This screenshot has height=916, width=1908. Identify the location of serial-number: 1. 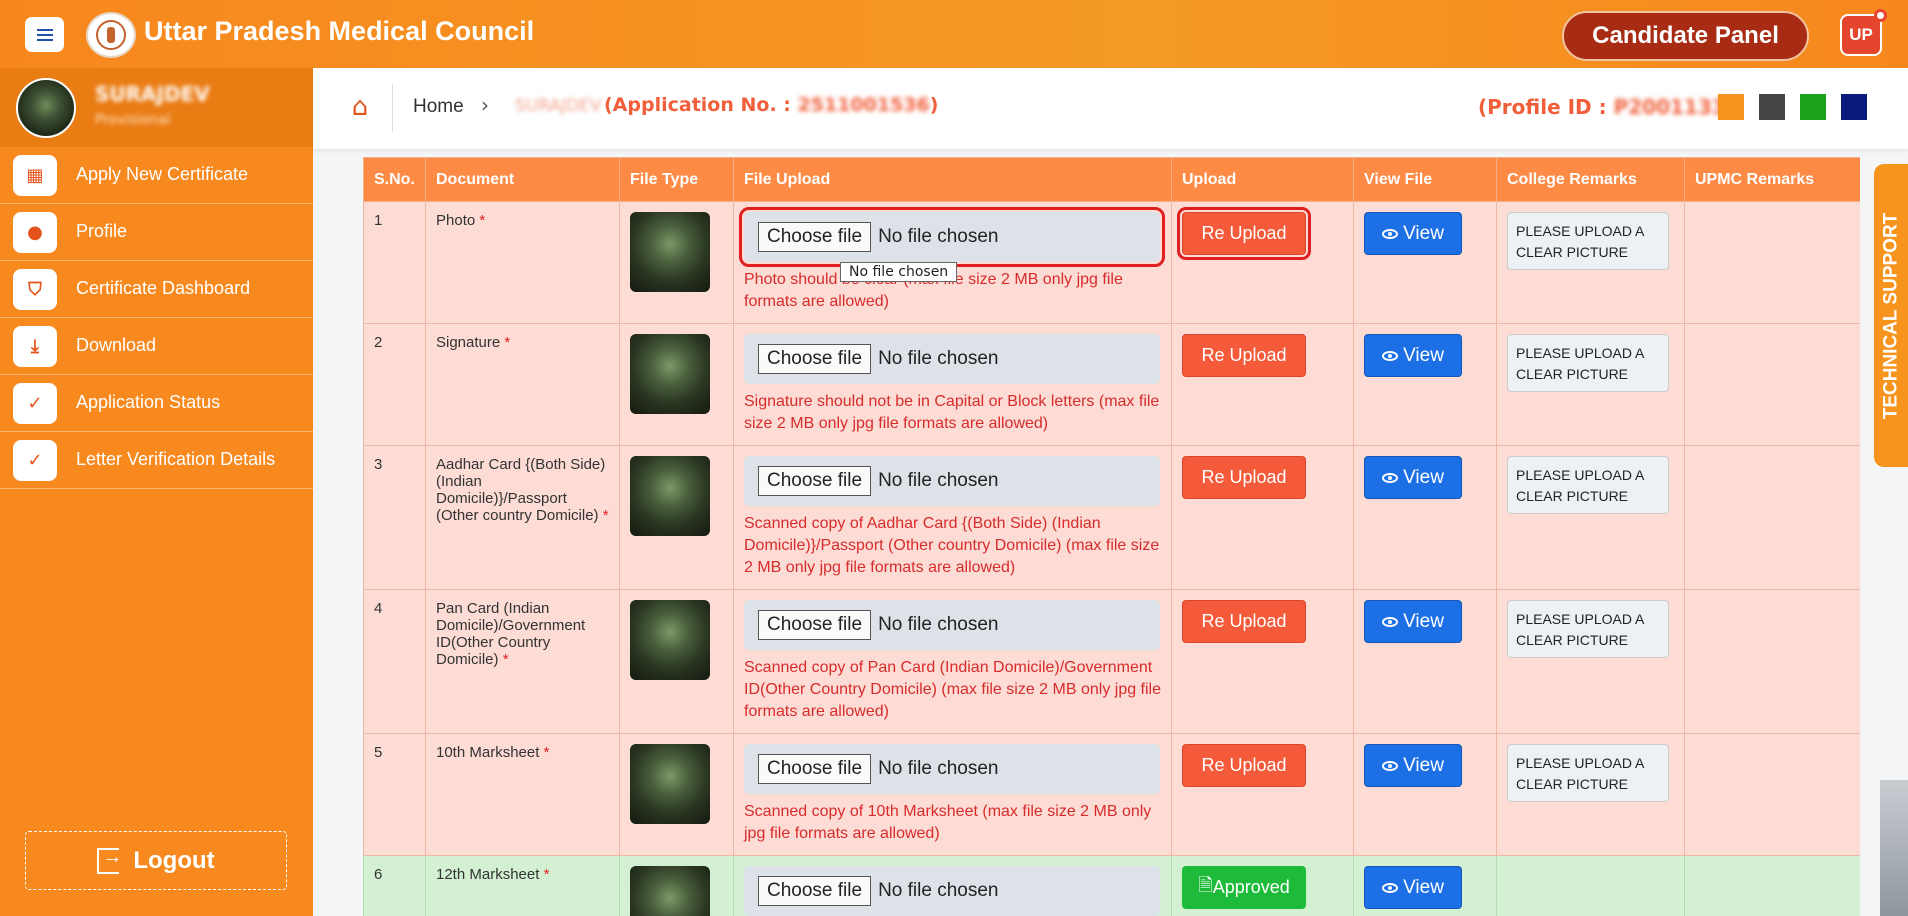
(394, 262).